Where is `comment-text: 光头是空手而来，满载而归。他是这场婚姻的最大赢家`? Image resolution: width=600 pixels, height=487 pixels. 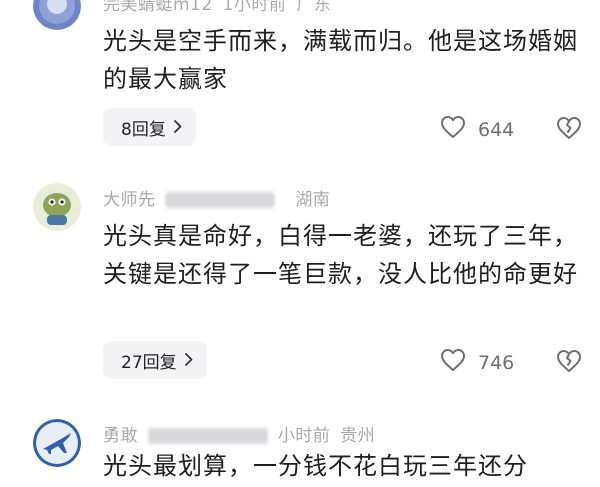 comment-text: 光头是空手而来，满载而归。他是这场婚姻的最大赢家 is located at coordinates (343, 60).